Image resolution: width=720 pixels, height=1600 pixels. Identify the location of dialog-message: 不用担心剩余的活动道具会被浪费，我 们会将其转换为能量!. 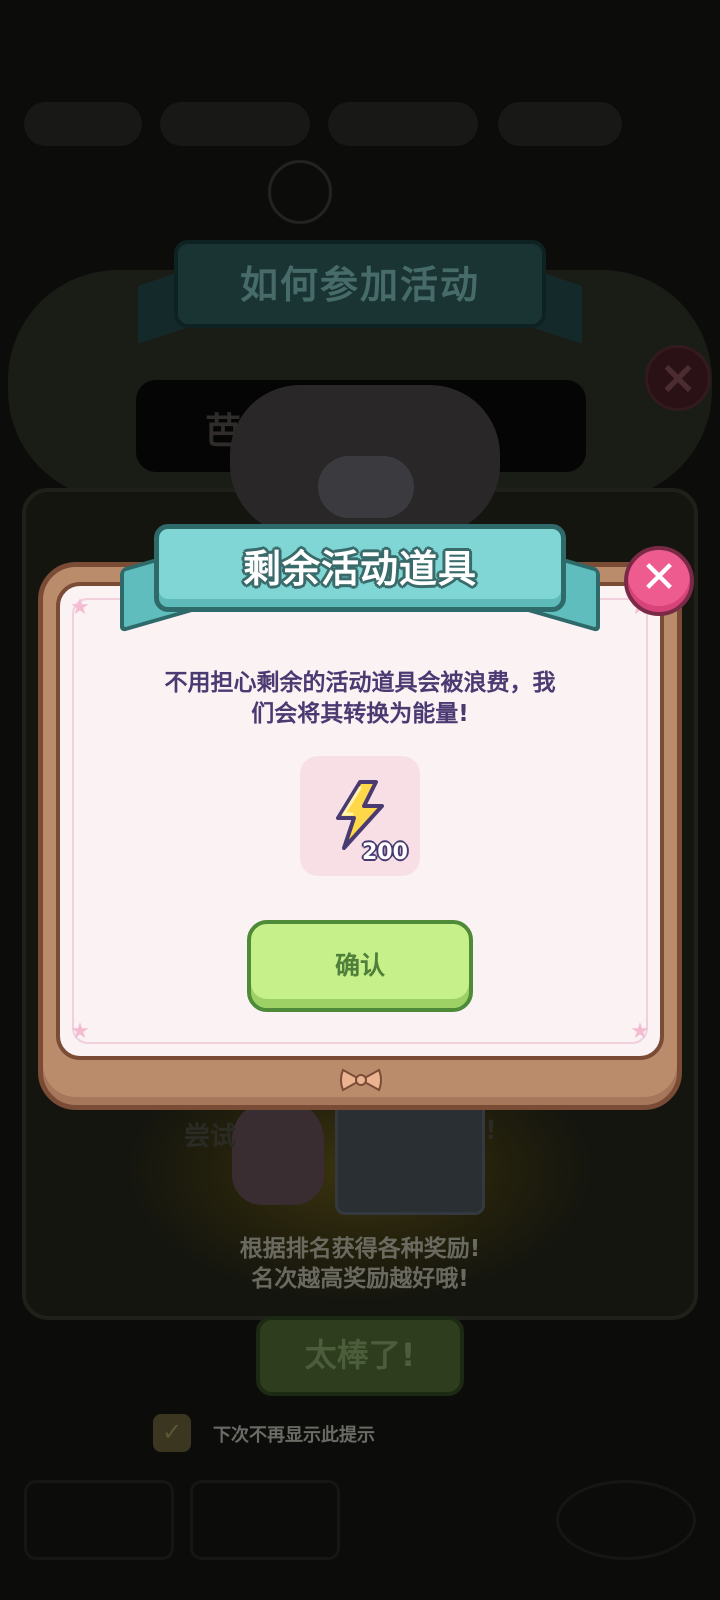
(360, 699).